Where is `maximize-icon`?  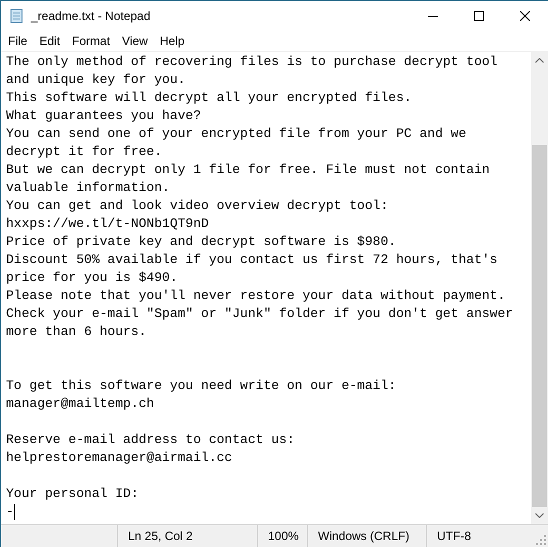 maximize-icon is located at coordinates (479, 16).